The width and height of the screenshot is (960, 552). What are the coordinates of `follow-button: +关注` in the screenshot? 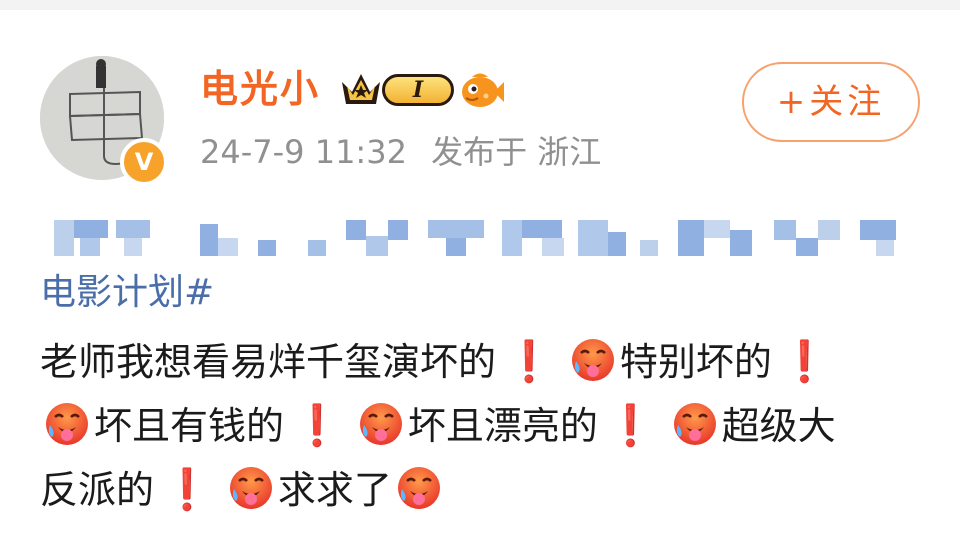 It's located at (831, 102).